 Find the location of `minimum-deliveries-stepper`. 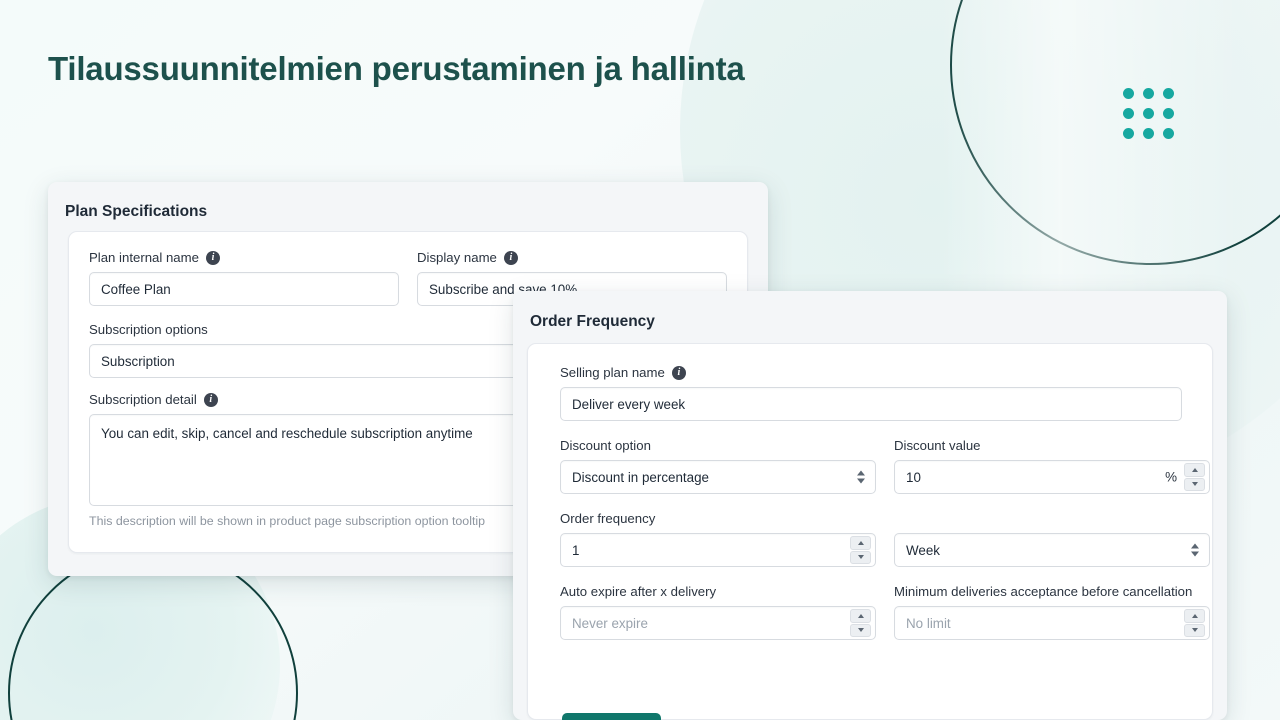

minimum-deliveries-stepper is located at coordinates (1194, 623).